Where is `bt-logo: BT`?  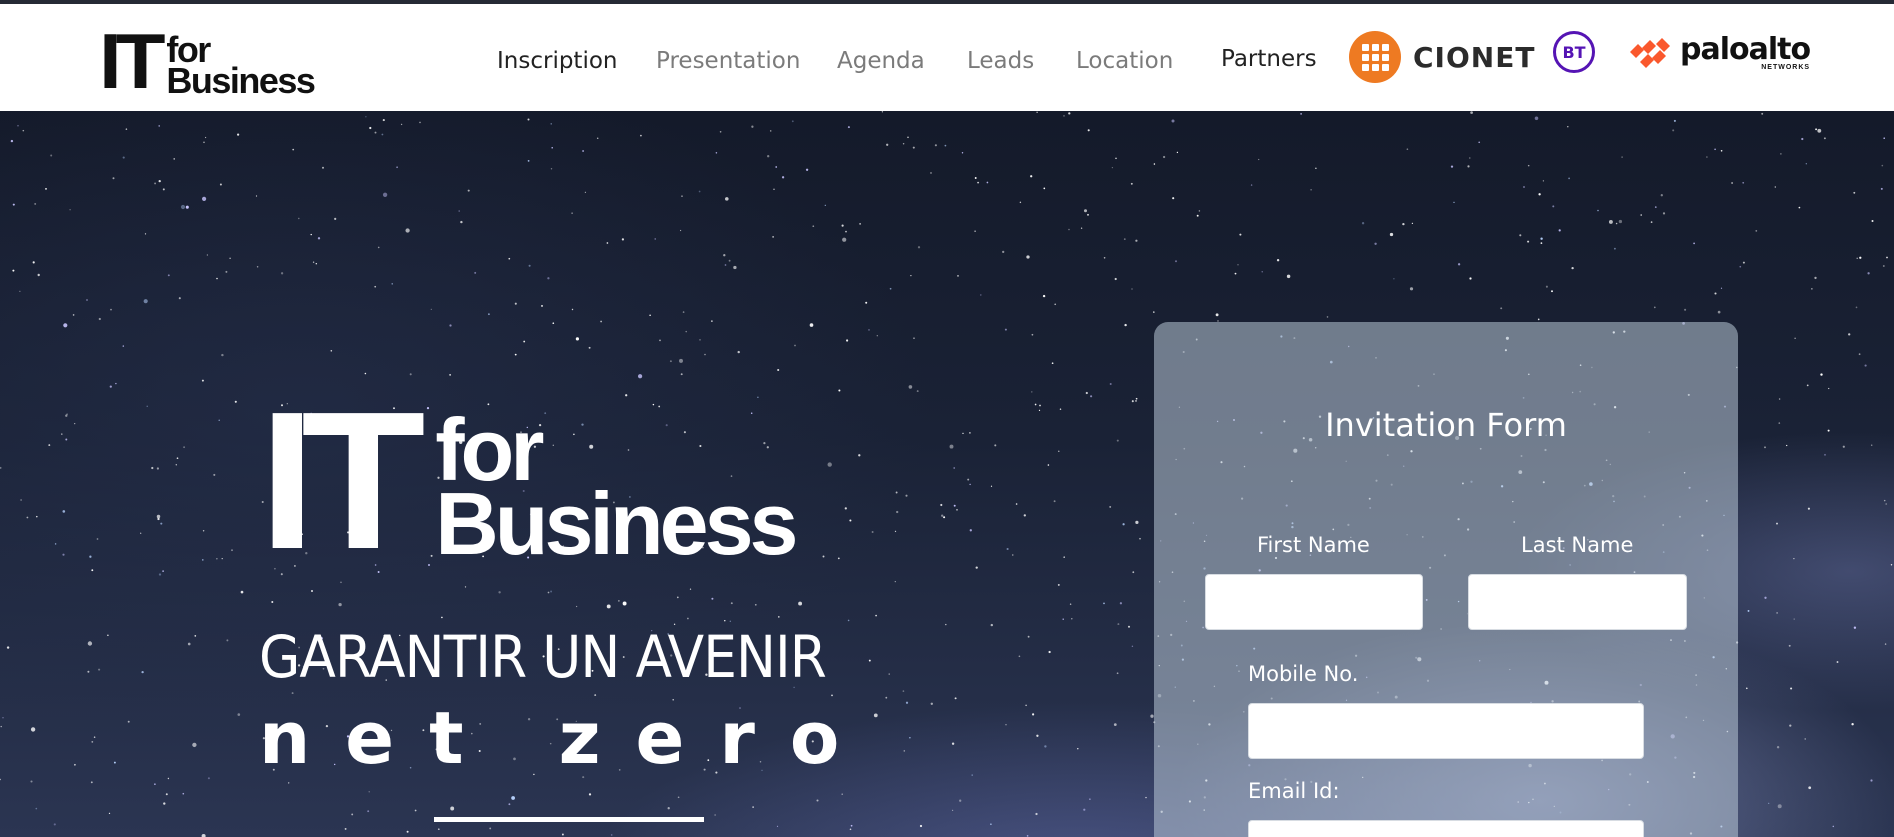 bt-logo: BT is located at coordinates (1574, 52).